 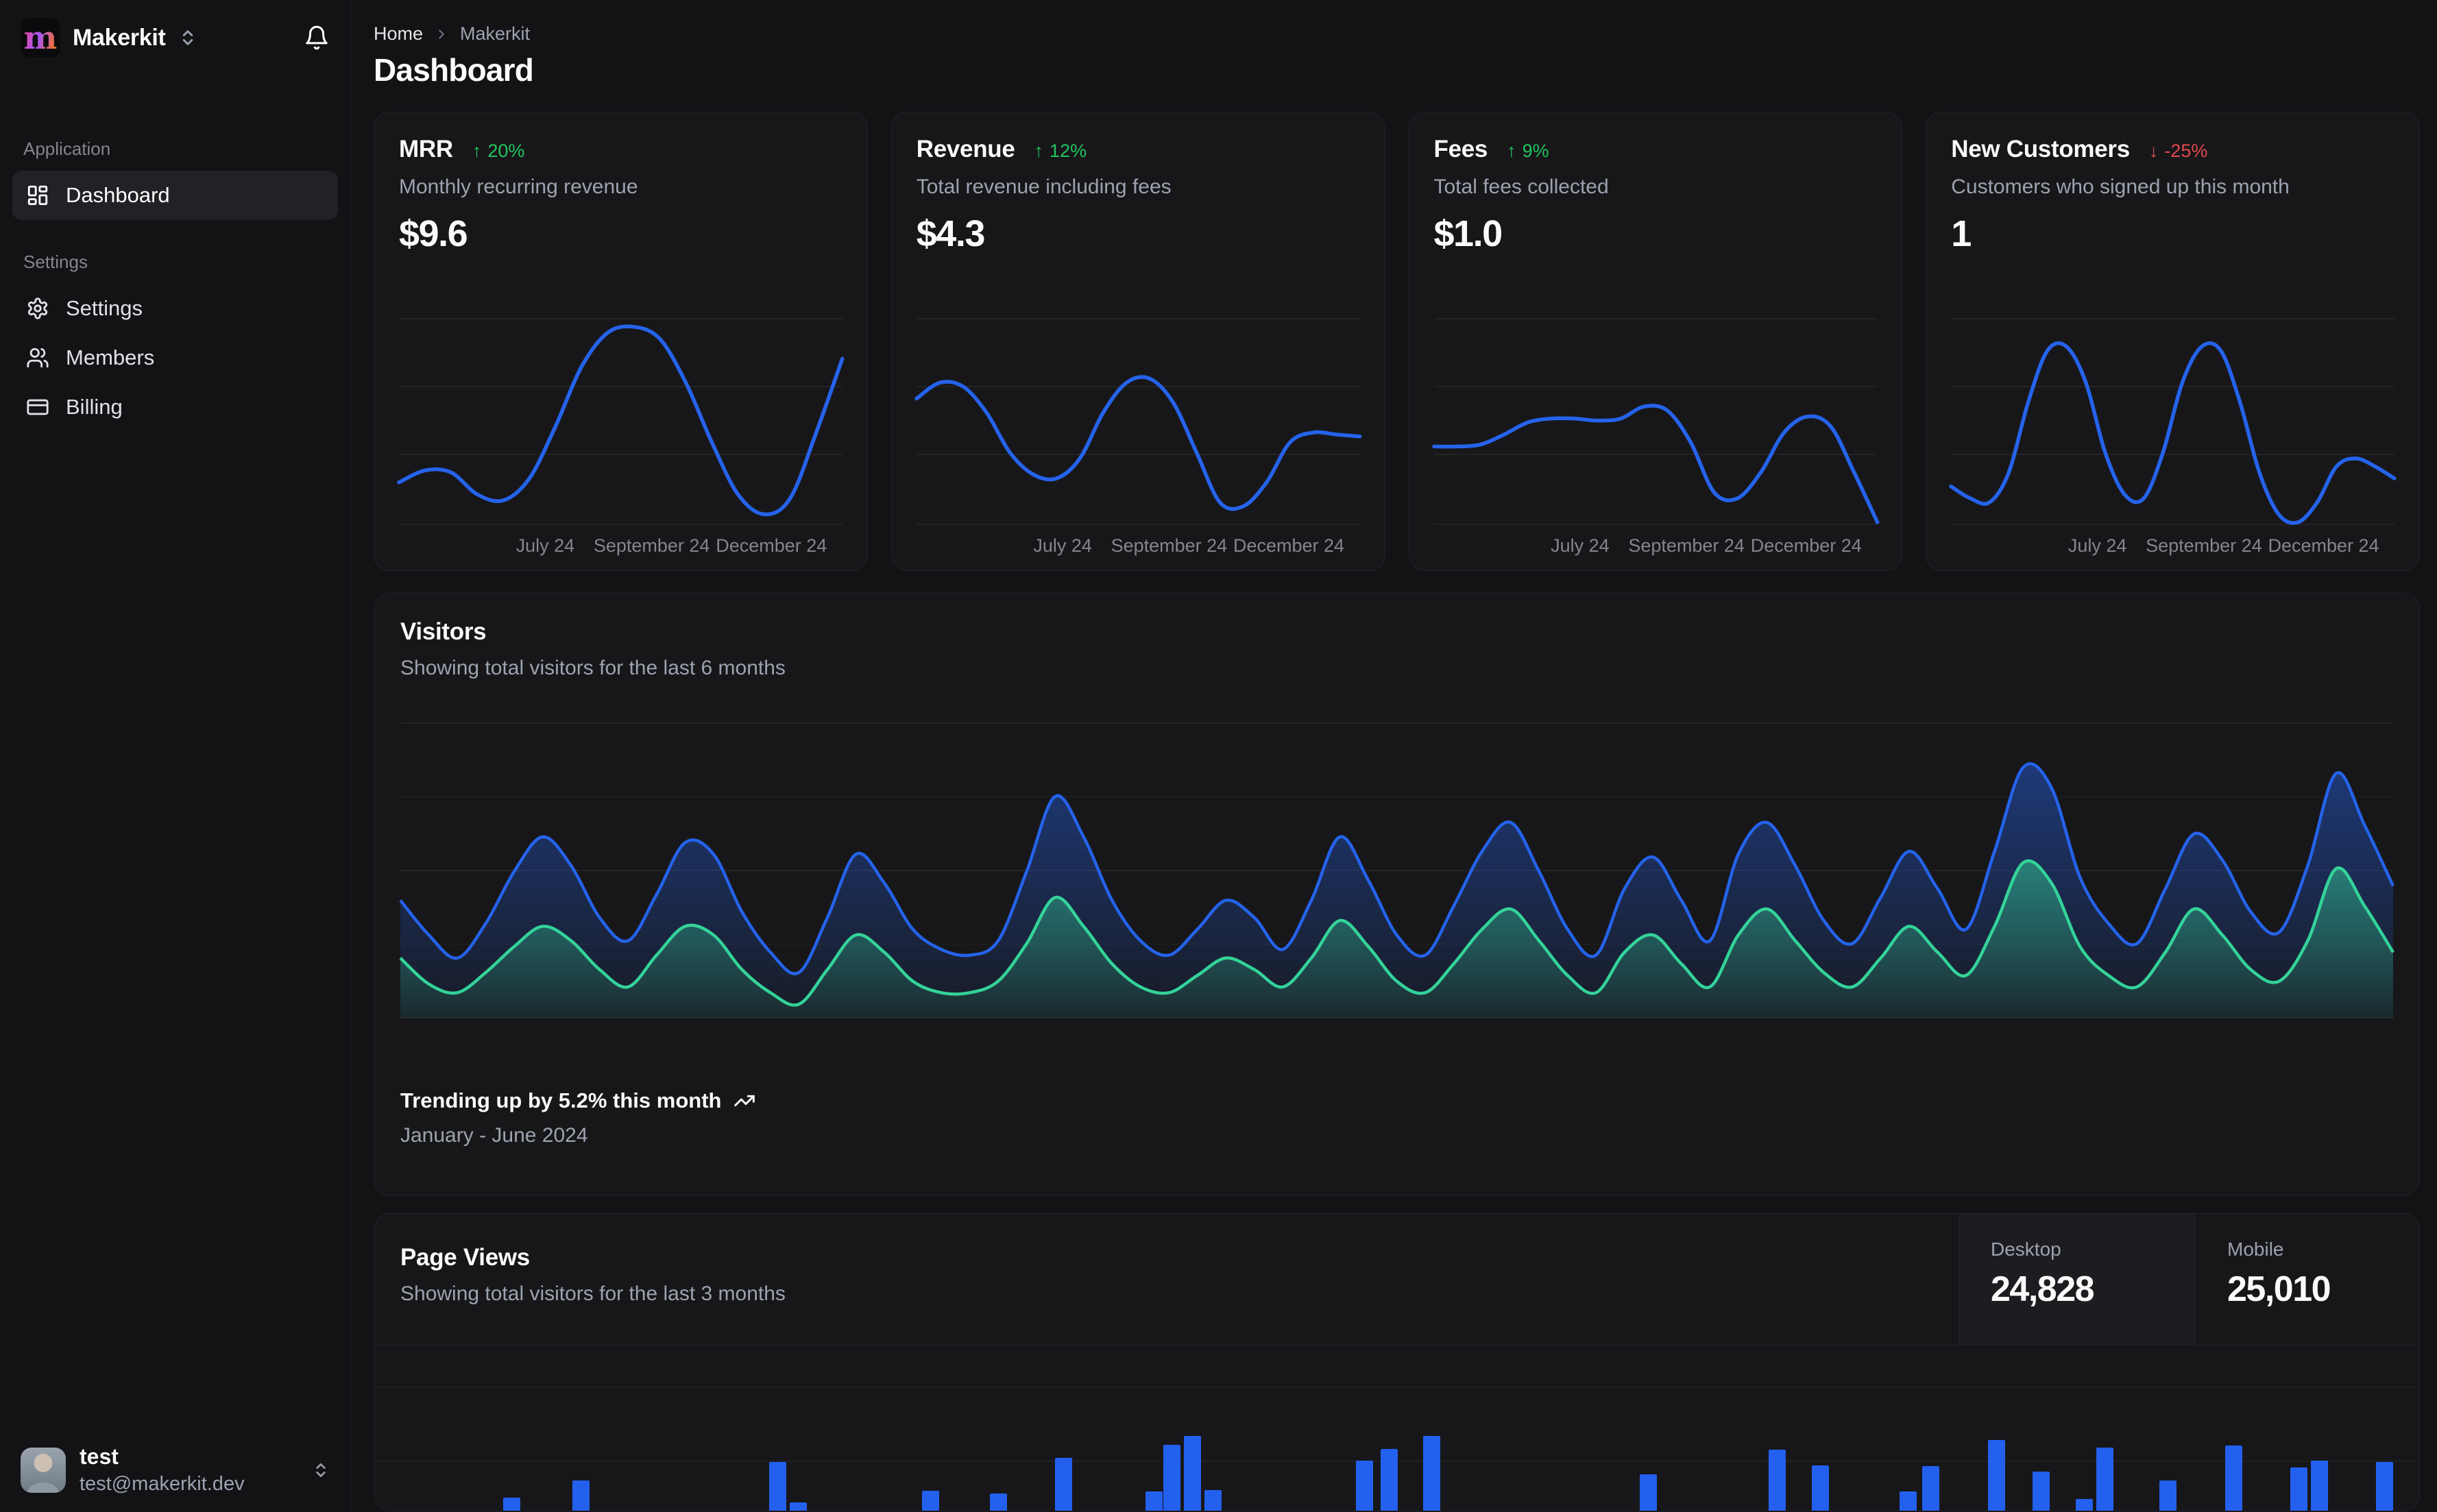 I want to click on mobile-toggle: Mobile 25,010, so click(x=2307, y=1280).